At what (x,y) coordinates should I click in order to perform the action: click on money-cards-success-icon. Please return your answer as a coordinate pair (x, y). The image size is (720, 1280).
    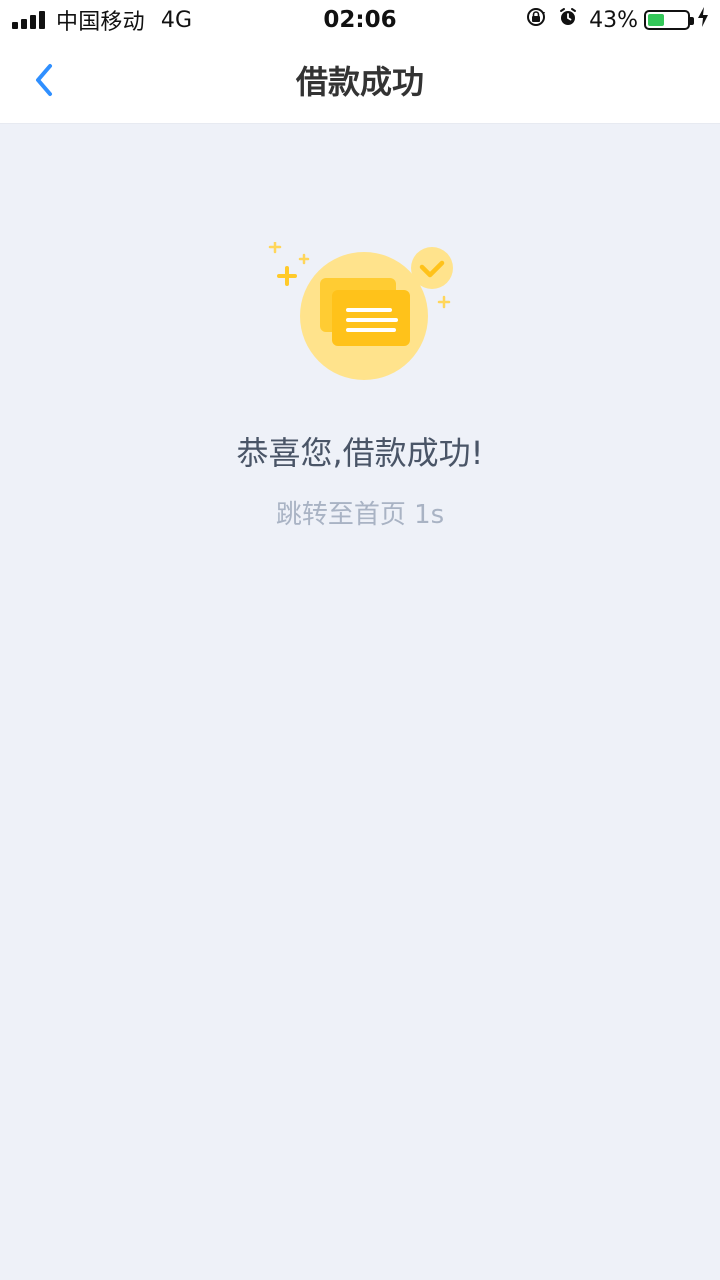
    Looking at the image, I should click on (360, 311).